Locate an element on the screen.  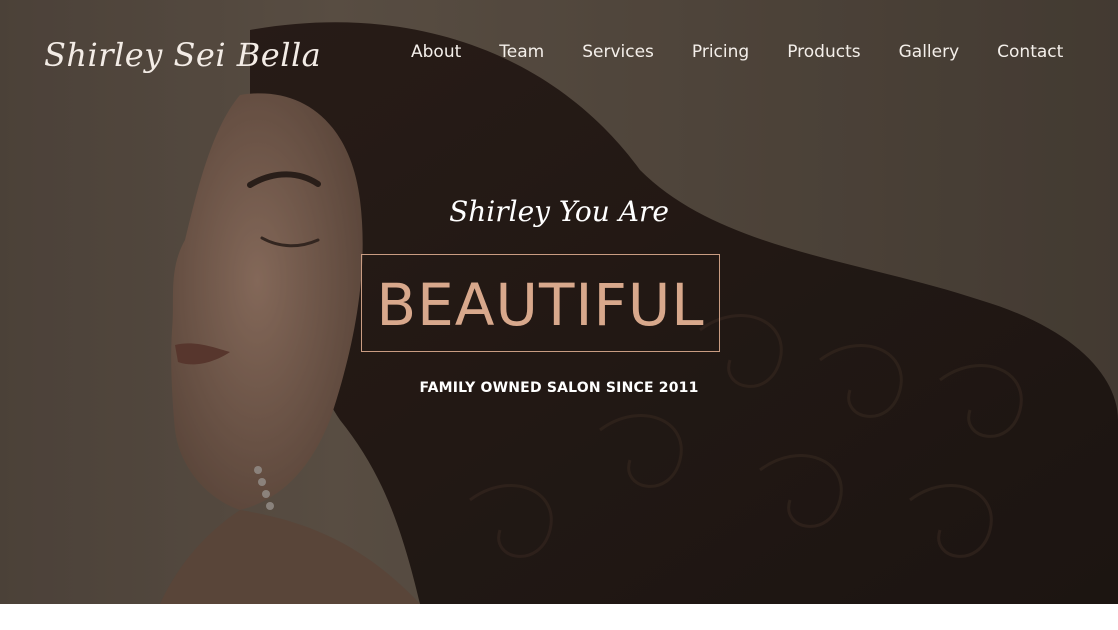
nav-link-team: Team is located at coordinates (521, 52).